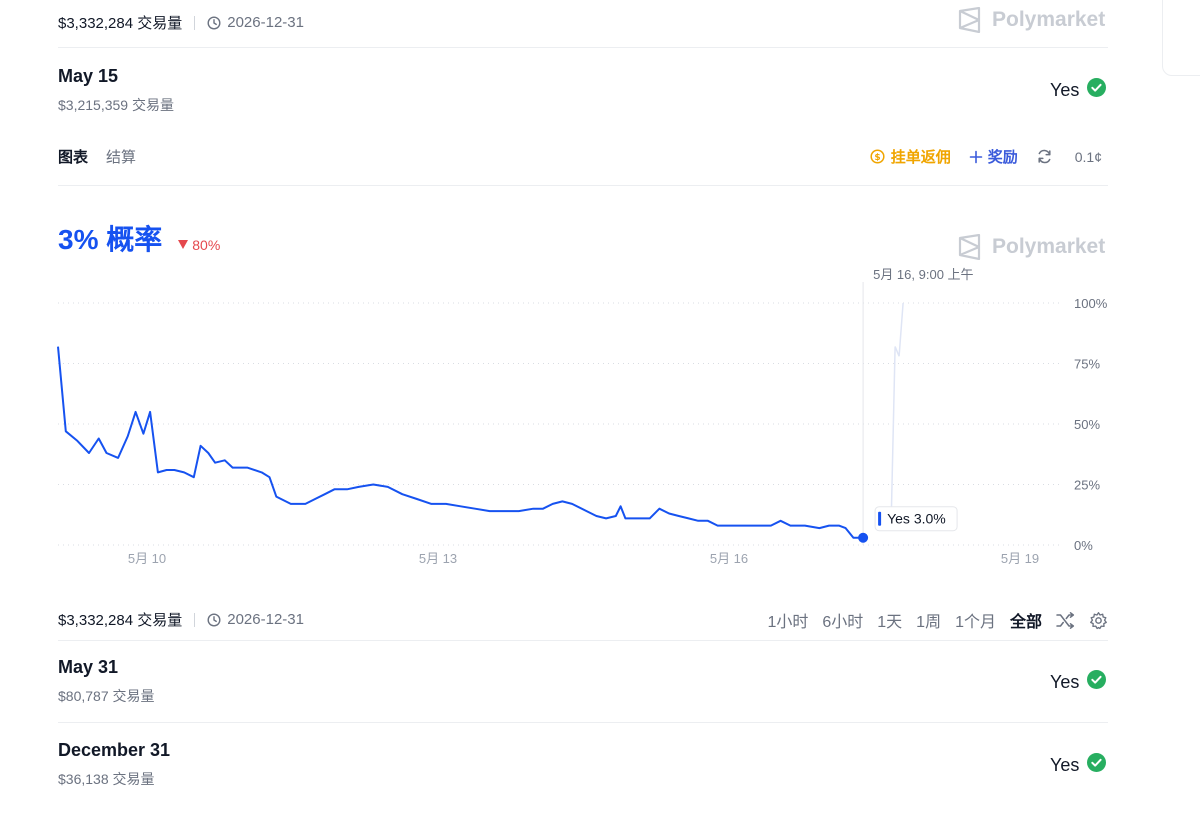  I want to click on market-row-december-31: December 31 $36,138 交易量, so click(114, 764).